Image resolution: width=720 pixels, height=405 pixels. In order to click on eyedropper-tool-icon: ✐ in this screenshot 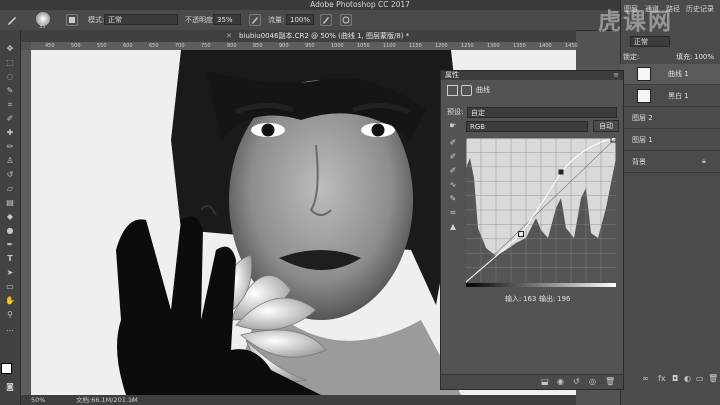, I will do `click(10, 119)`.